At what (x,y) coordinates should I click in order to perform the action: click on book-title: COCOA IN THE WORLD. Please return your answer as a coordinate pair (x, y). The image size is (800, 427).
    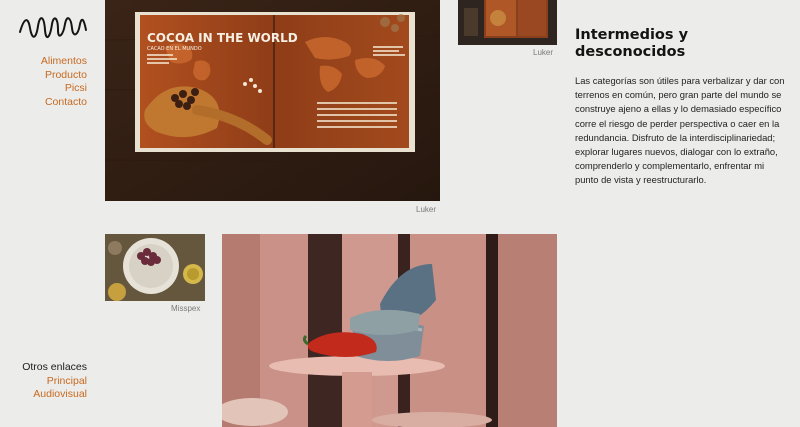
    Looking at the image, I should click on (222, 38).